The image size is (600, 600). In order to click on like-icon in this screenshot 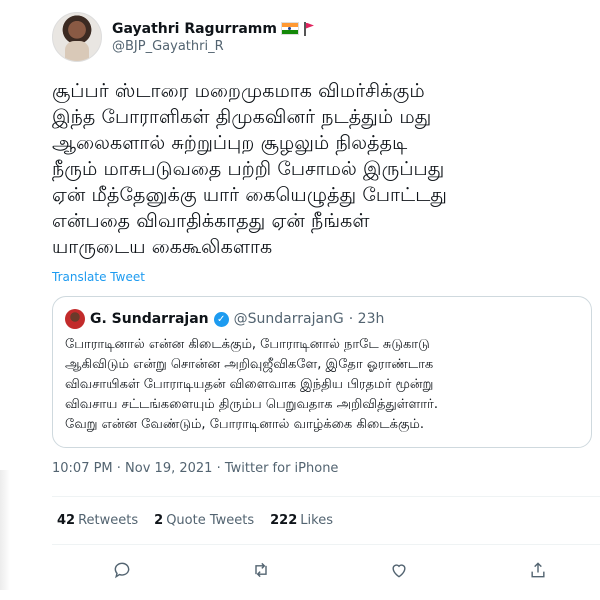, I will do `click(399, 570)`.